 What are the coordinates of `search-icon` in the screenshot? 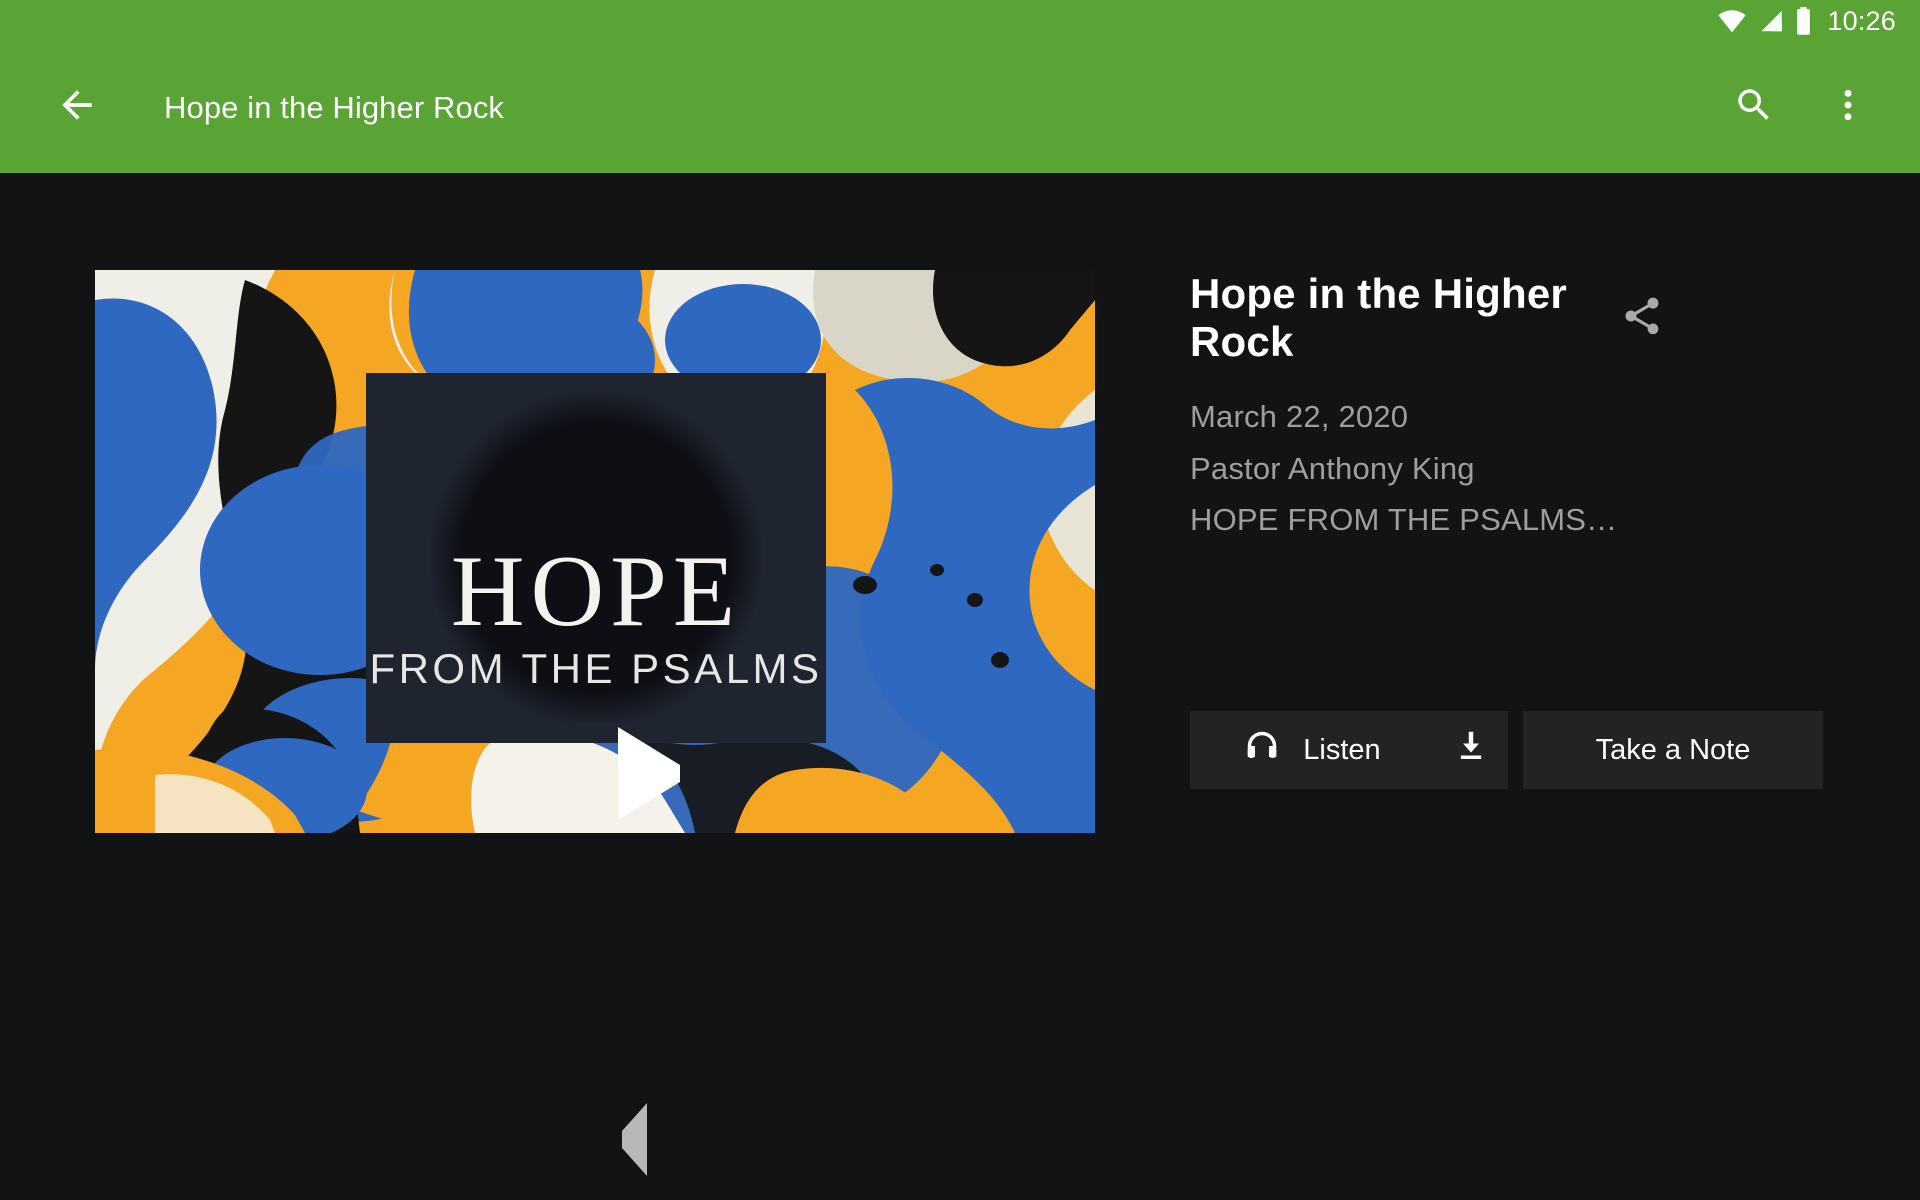 It's located at (1754, 107).